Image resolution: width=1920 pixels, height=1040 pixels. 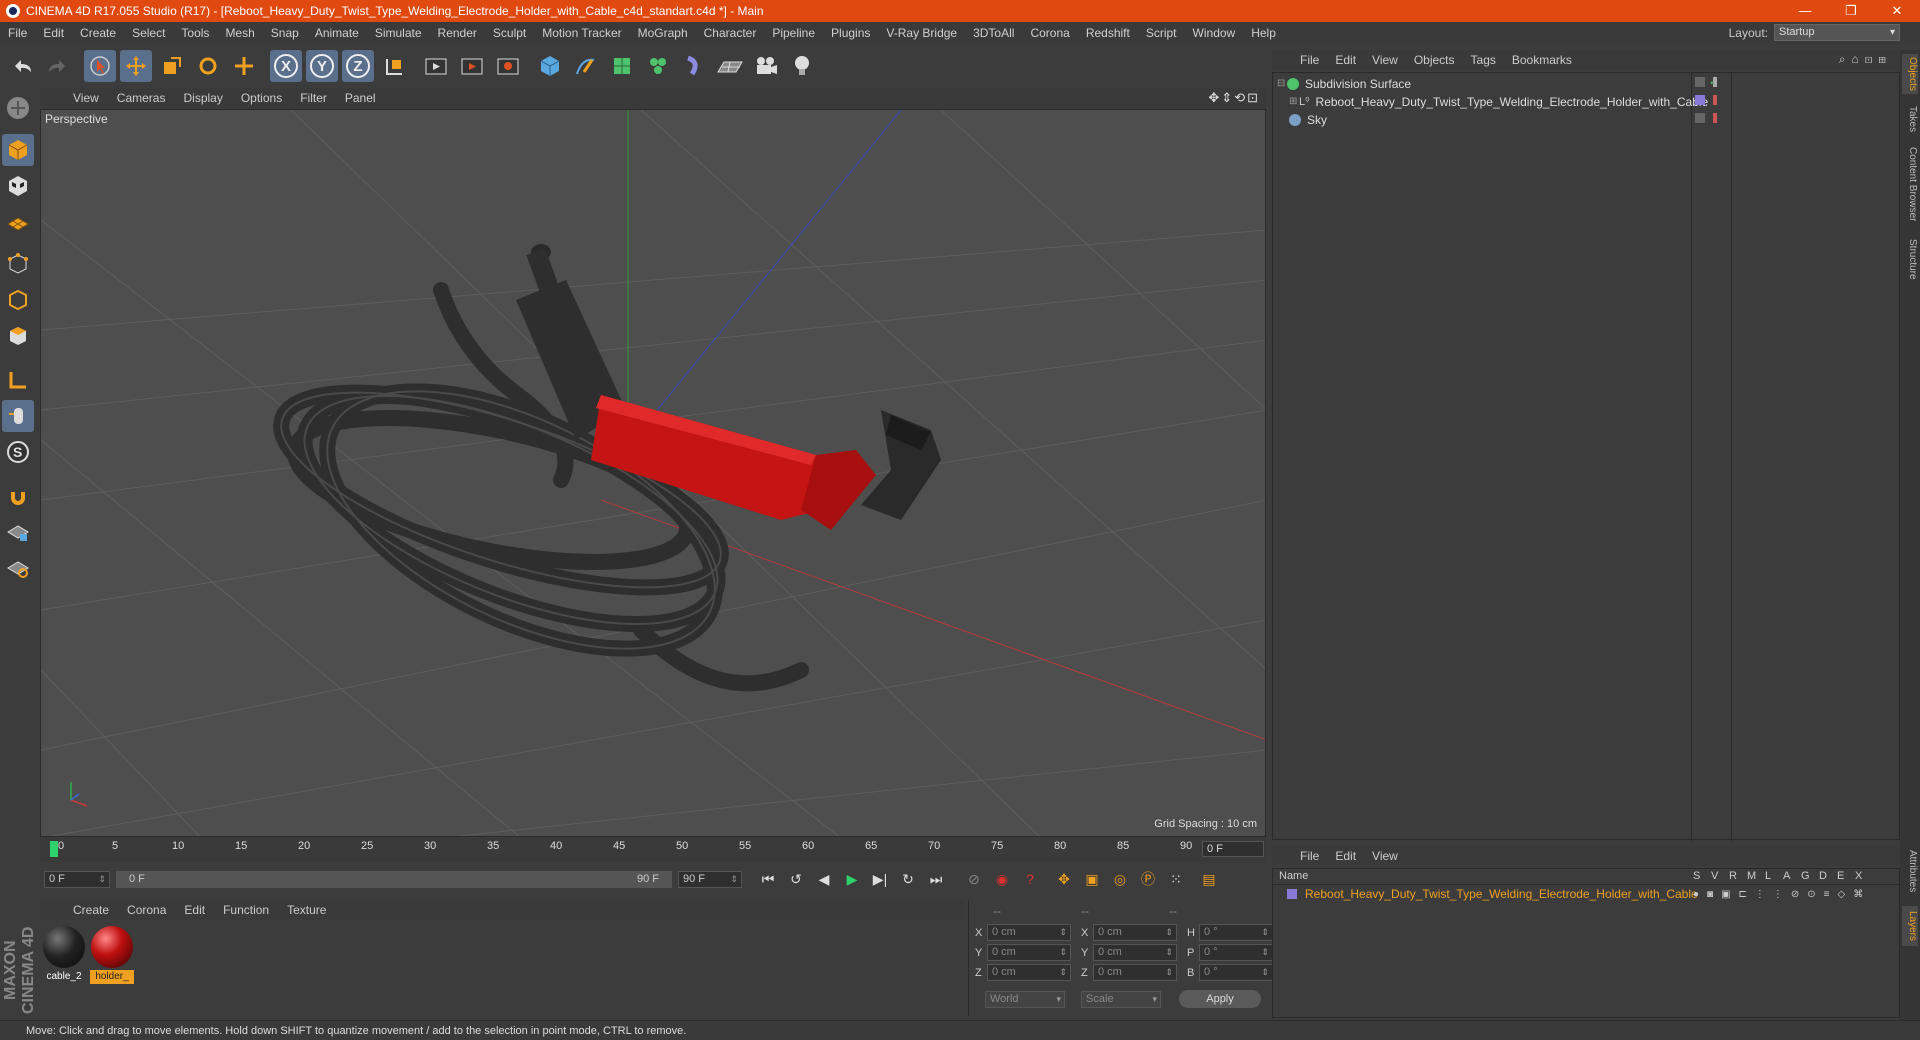 I want to click on column-render: R, so click(x=1733, y=876).